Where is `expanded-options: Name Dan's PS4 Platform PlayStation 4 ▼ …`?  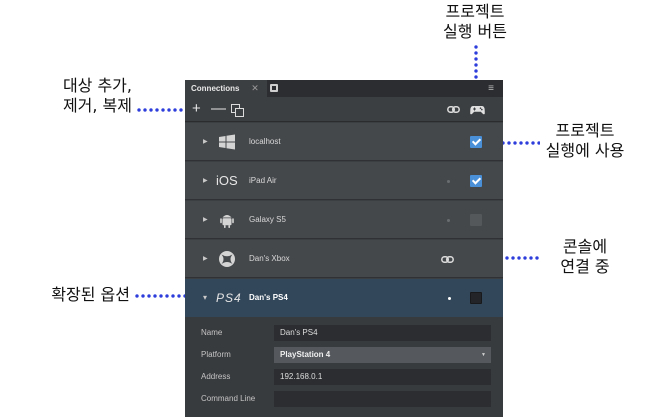 expanded-options: Name Dan's PS4 Platform PlayStation 4 ▼ … is located at coordinates (344, 367).